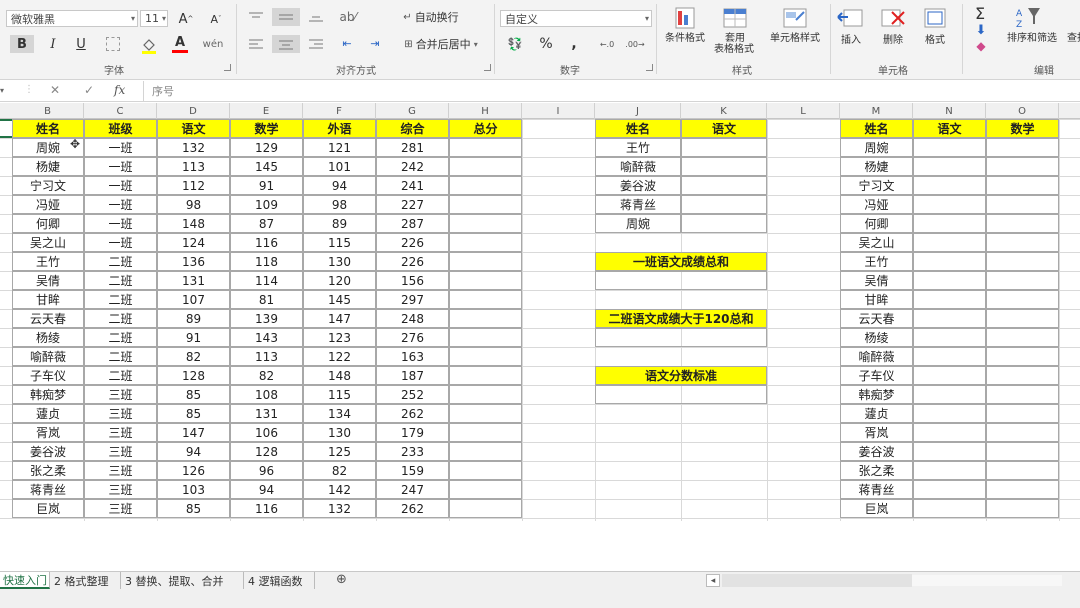  Describe the element at coordinates (876, 375) in the screenshot. I see `table3-name-cell: 子车仪` at that location.